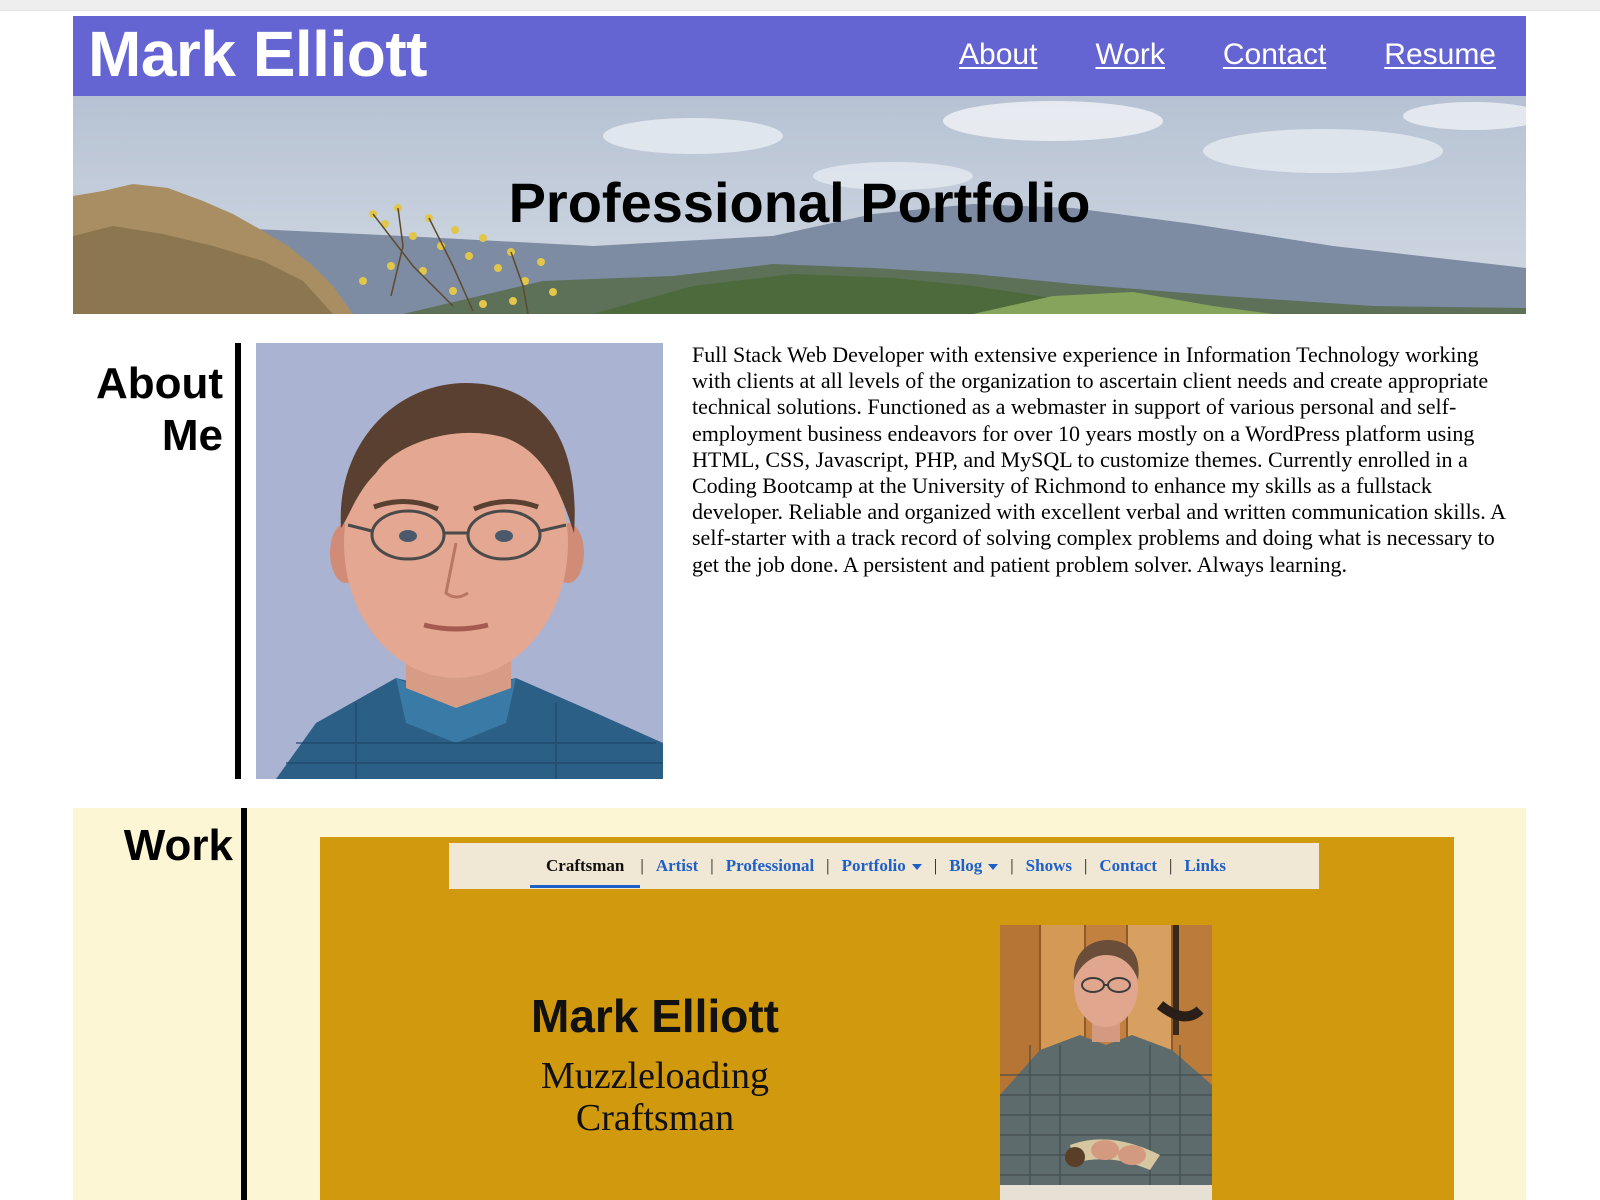  Describe the element at coordinates (1440, 55) in the screenshot. I see `nav-link-resume: Resume` at that location.